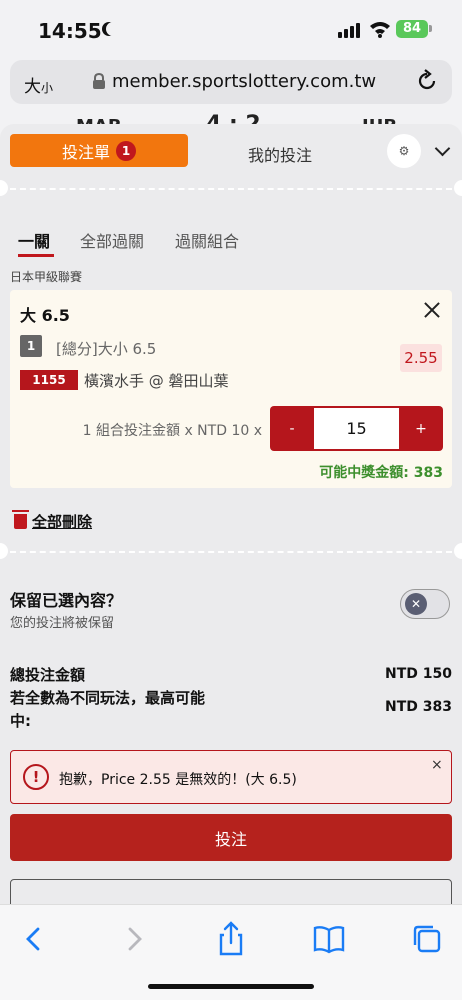  I want to click on selection-number: 1, so click(31, 346).